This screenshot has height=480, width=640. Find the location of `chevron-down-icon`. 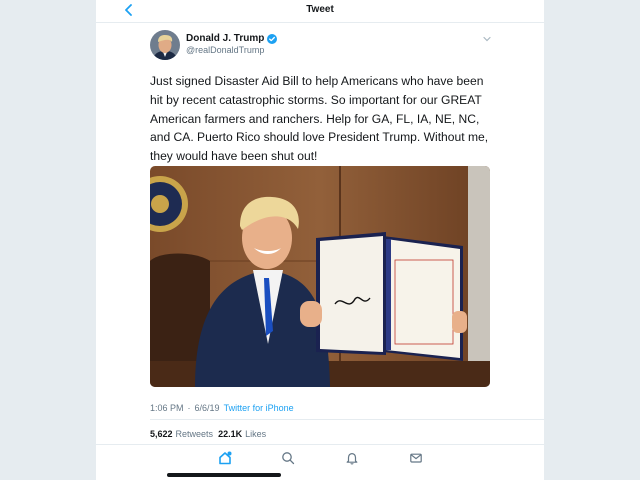

chevron-down-icon is located at coordinates (487, 39).